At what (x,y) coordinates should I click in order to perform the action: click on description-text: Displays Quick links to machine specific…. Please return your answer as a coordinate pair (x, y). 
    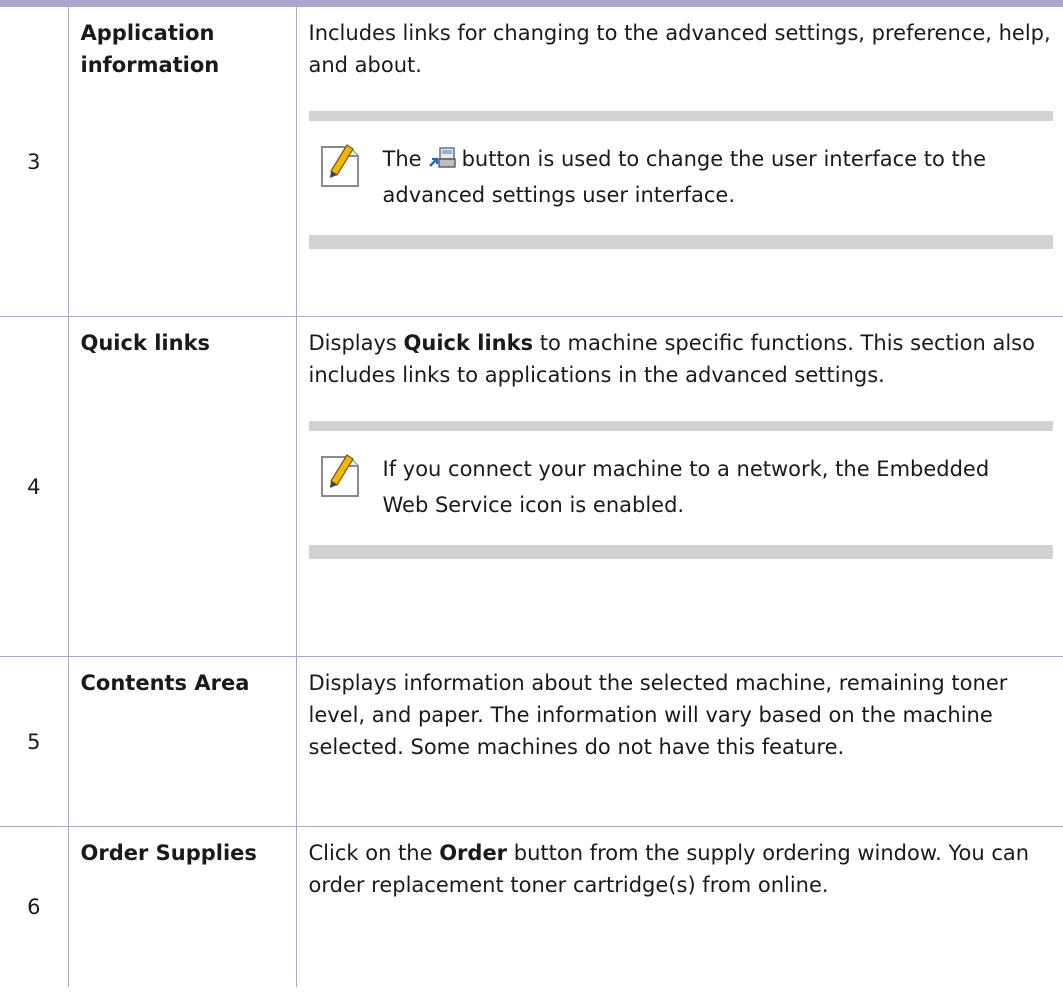
    Looking at the image, I should click on (680, 359).